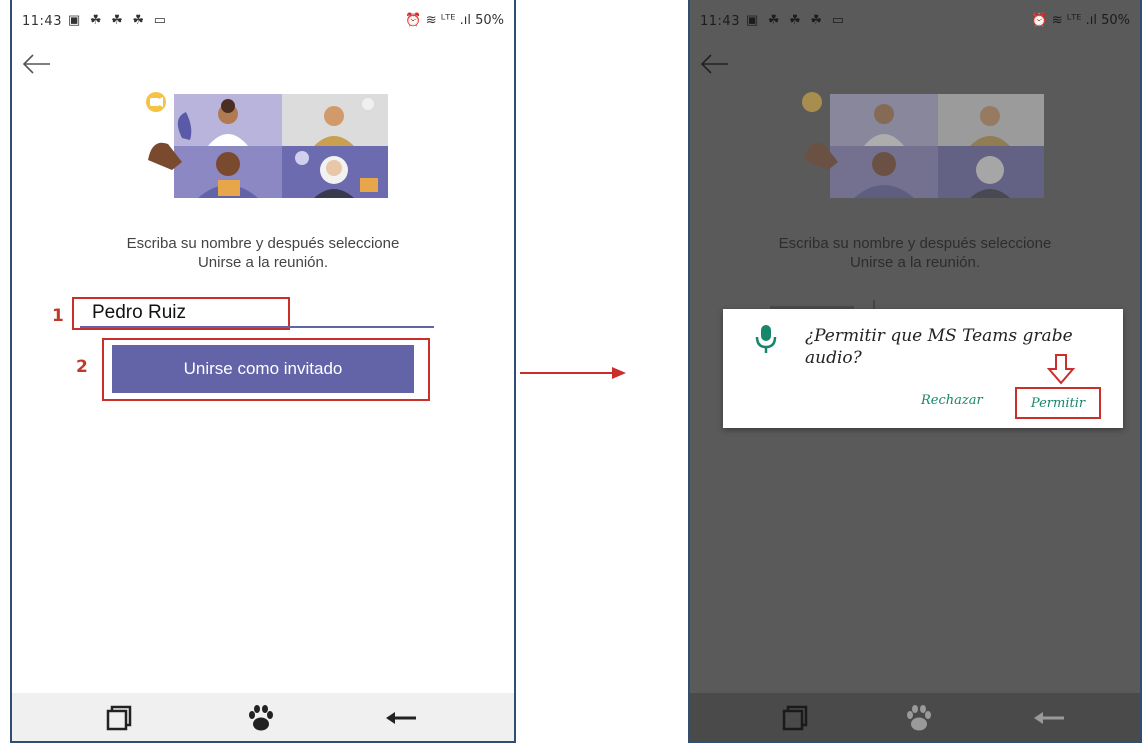 The height and width of the screenshot is (743, 1145). I want to click on down-arrow-annotation-icon, so click(1061, 369).